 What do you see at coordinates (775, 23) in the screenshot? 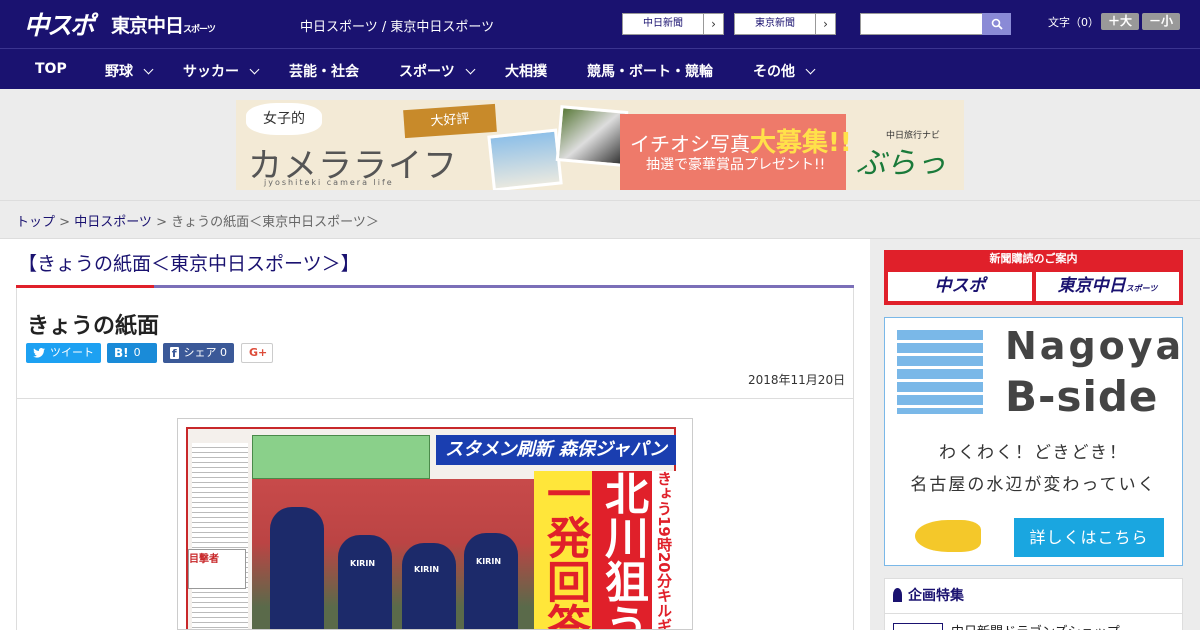
I see `tokyo-shimbun-label: 東京新聞` at bounding box center [775, 23].